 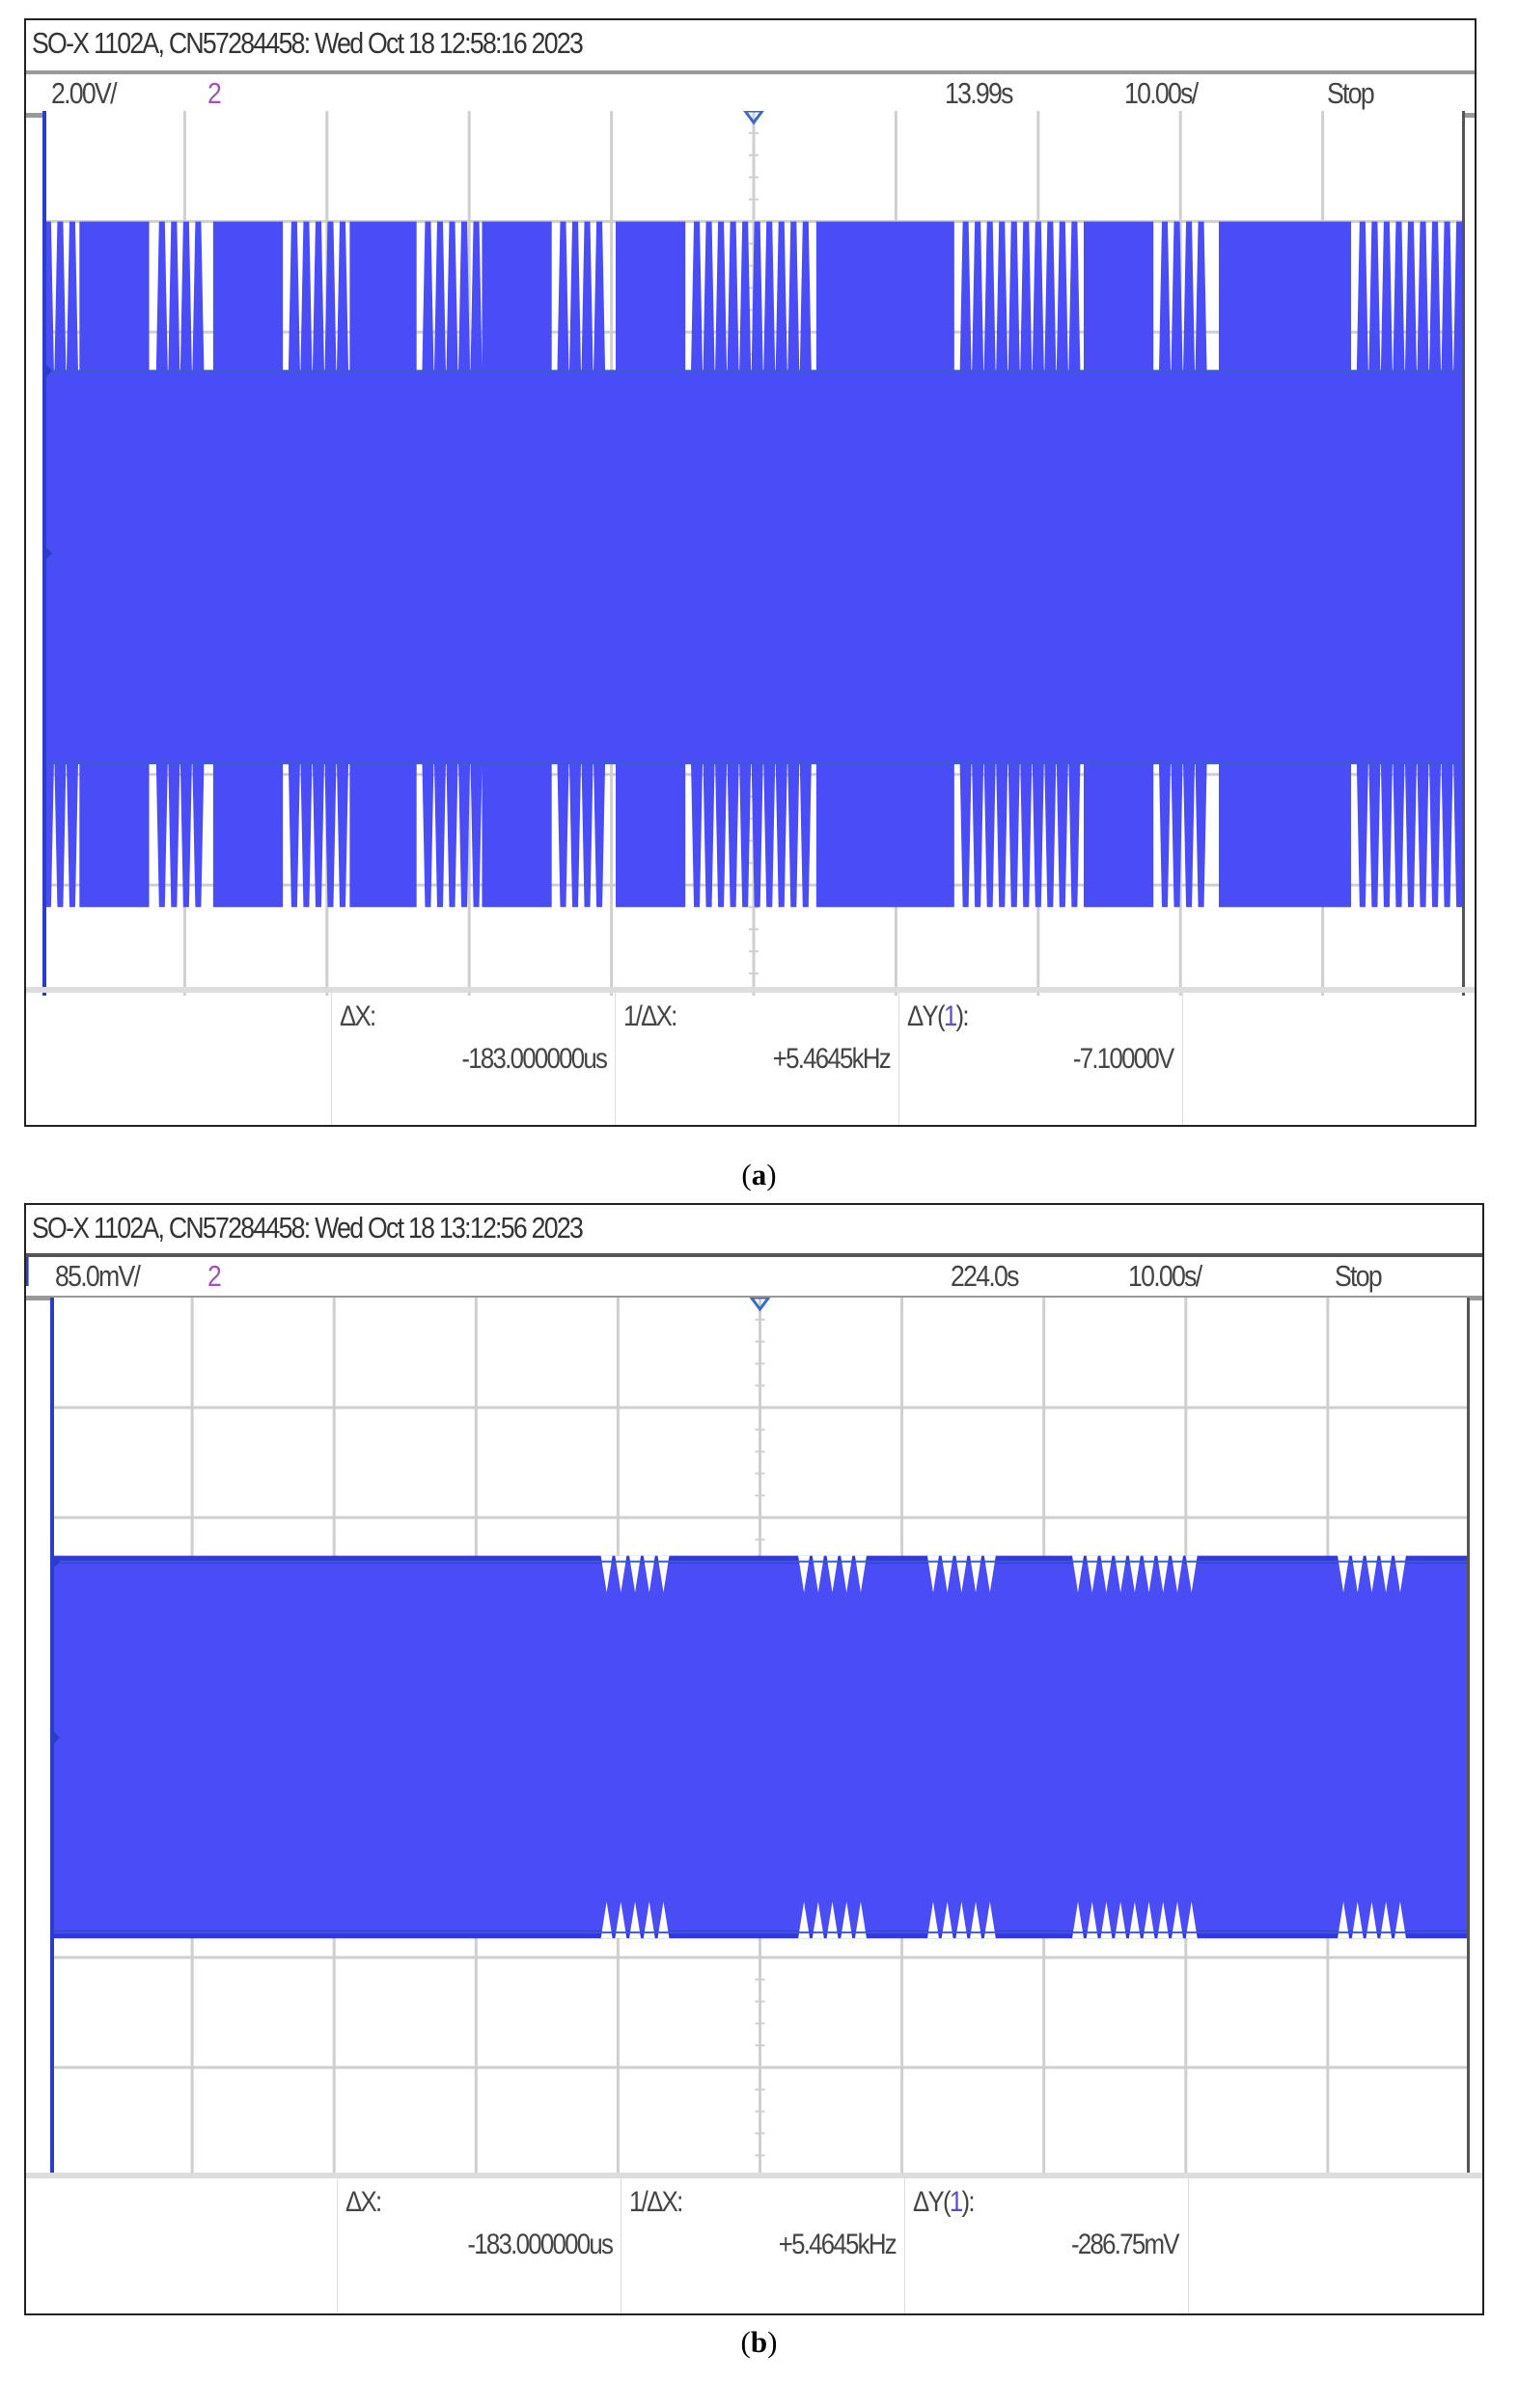 What do you see at coordinates (27, 1271) in the screenshot?
I see `channel-marker` at bounding box center [27, 1271].